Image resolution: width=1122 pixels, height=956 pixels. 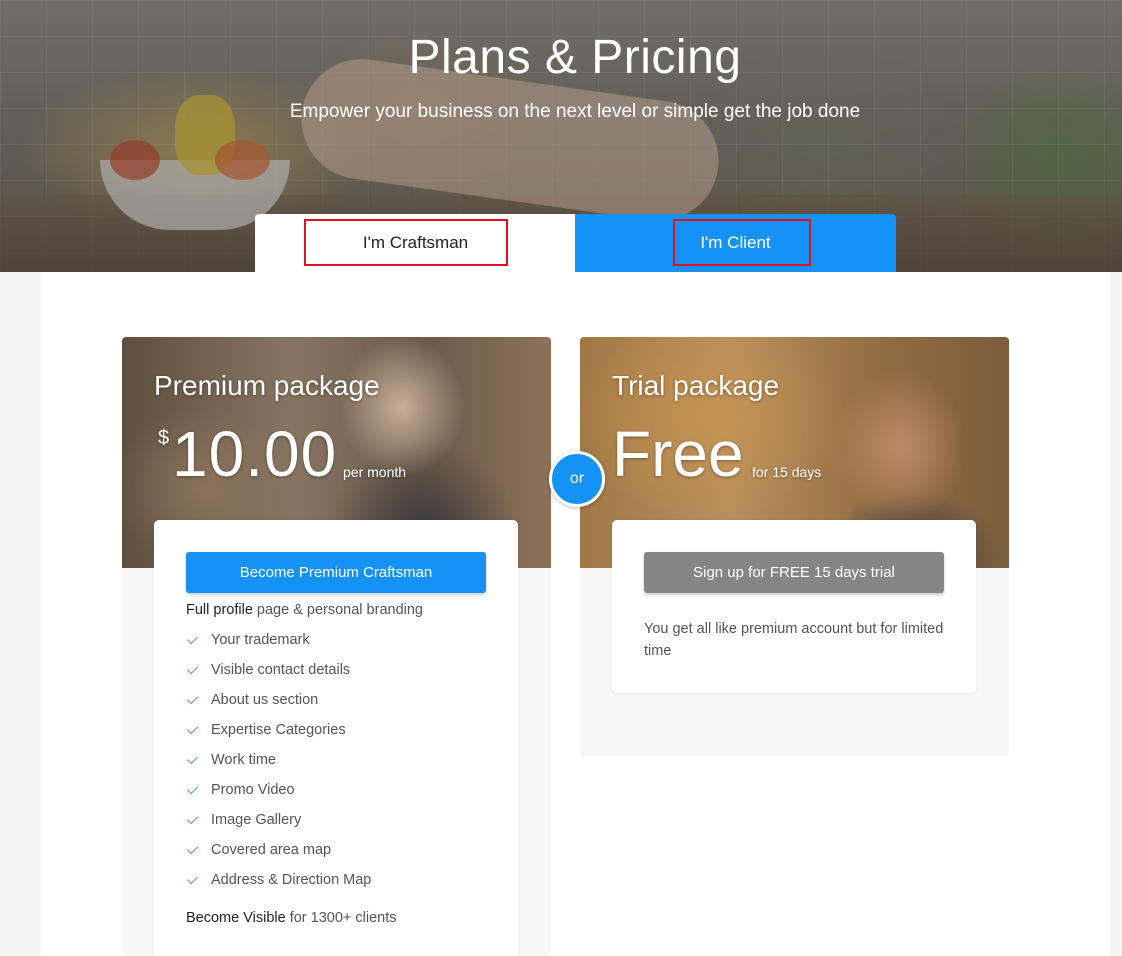 I want to click on feature-label: Covered area map, so click(x=271, y=850).